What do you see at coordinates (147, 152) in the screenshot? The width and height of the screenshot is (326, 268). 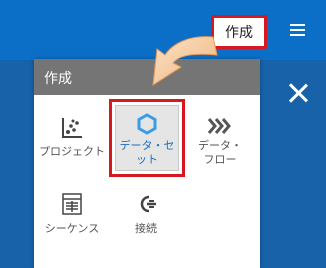 I see `menu-item-label: データ・セット` at bounding box center [147, 152].